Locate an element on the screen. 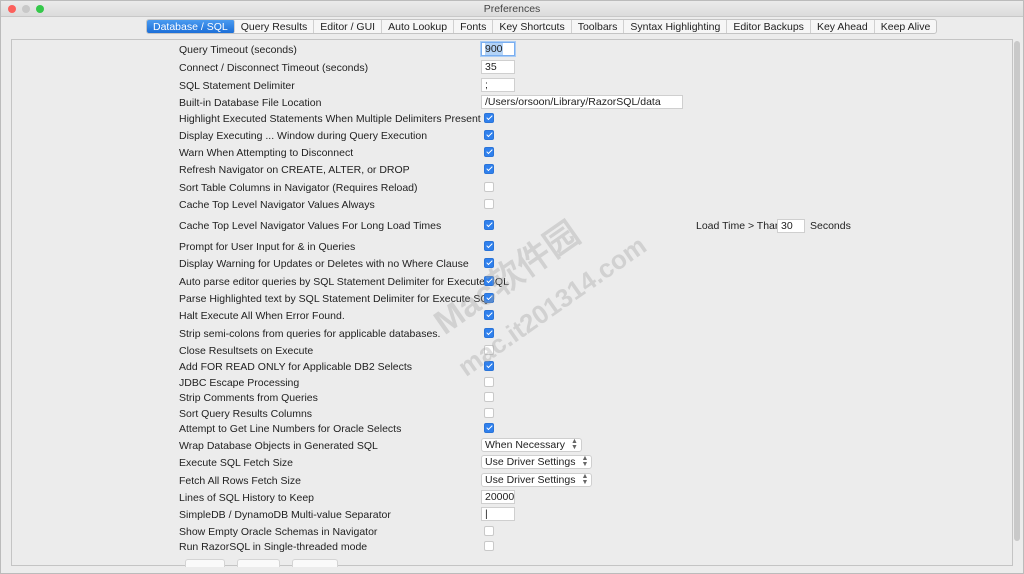  tab-editor-backups: Editor Backups is located at coordinates (769, 26).